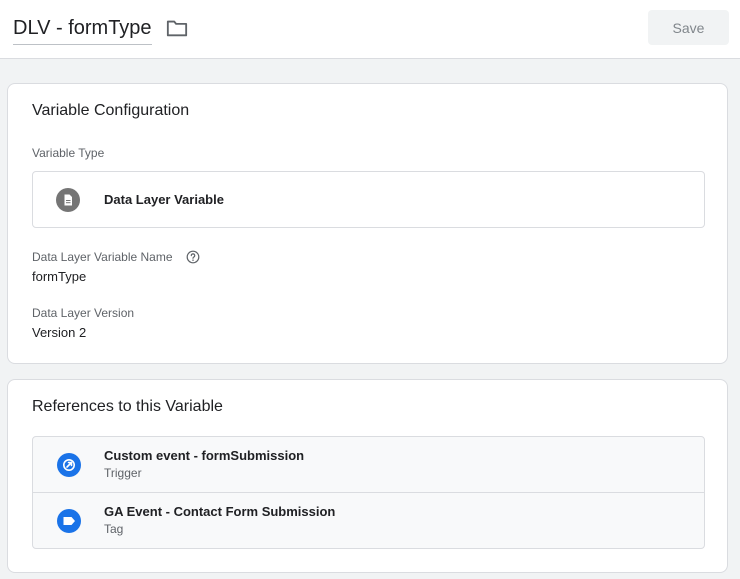 This screenshot has height=579, width=740. I want to click on dlv-name-label-row: Data Layer Variable Name, so click(132, 257).